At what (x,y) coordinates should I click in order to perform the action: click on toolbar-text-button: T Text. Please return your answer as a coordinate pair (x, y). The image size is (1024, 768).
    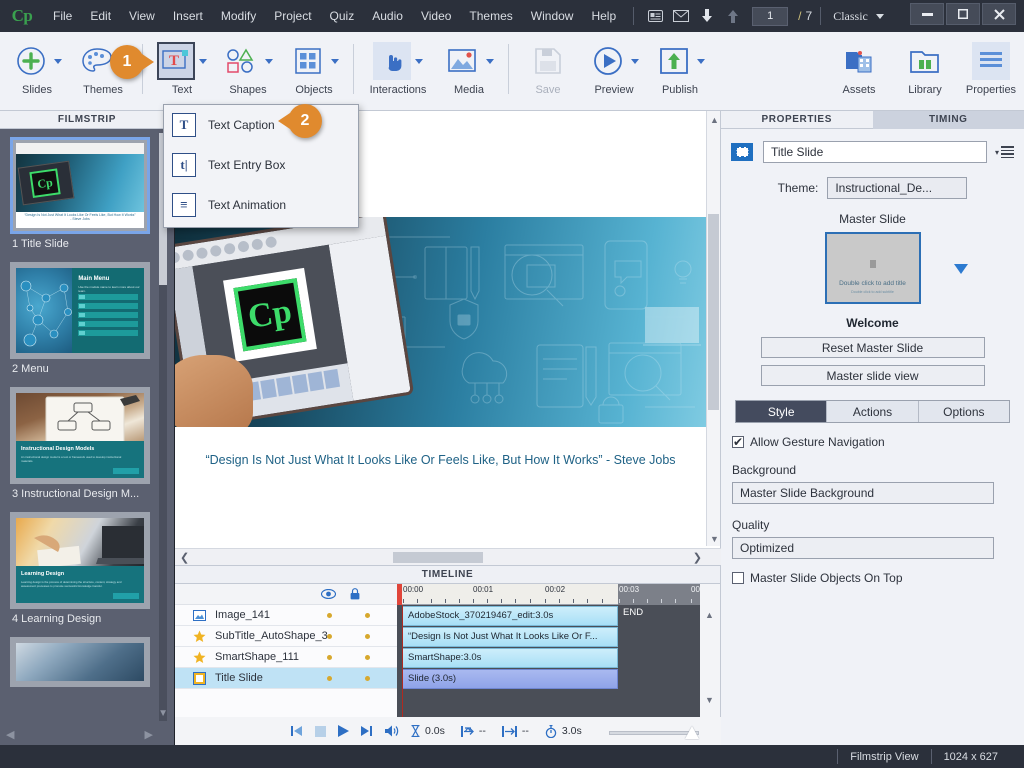
    Looking at the image, I should click on (182, 71).